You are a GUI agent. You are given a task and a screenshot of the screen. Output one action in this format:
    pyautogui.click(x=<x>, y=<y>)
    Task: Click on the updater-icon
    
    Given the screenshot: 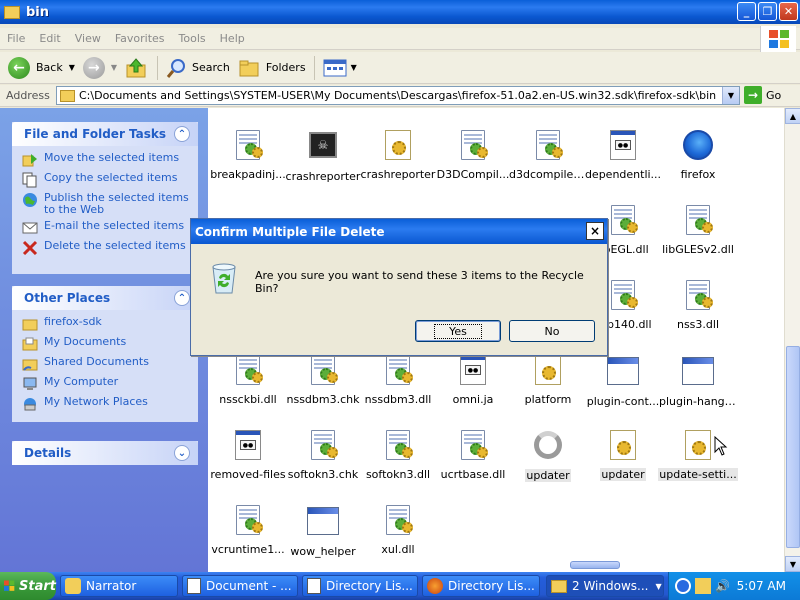 What is the action you would take?
    pyautogui.click(x=548, y=445)
    